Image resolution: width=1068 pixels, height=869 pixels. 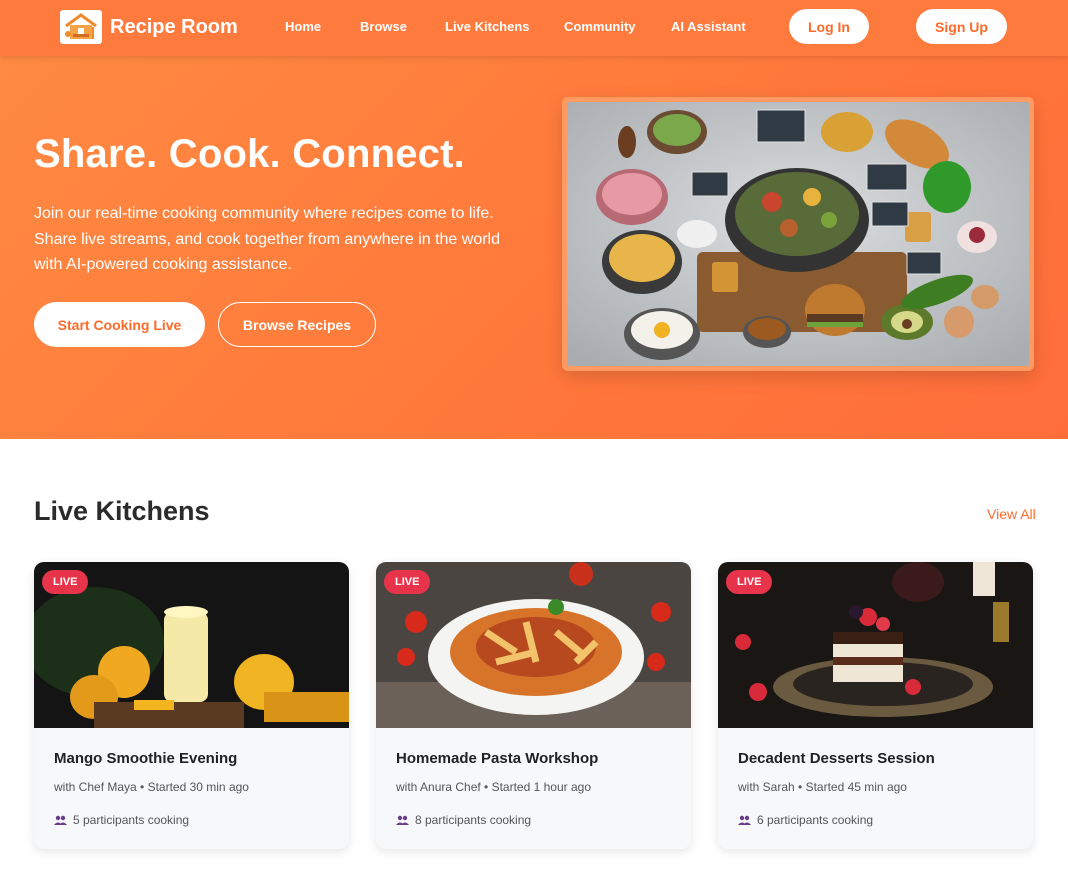 What do you see at coordinates (297, 324) in the screenshot?
I see `browse-recipes-button: Browse Recipes` at bounding box center [297, 324].